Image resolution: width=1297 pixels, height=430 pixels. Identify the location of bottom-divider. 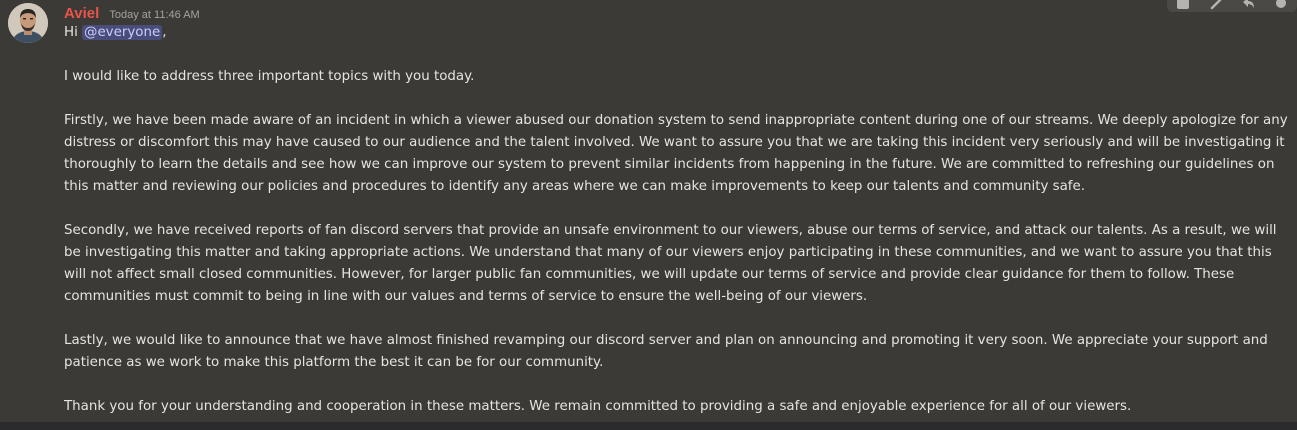
(648, 426).